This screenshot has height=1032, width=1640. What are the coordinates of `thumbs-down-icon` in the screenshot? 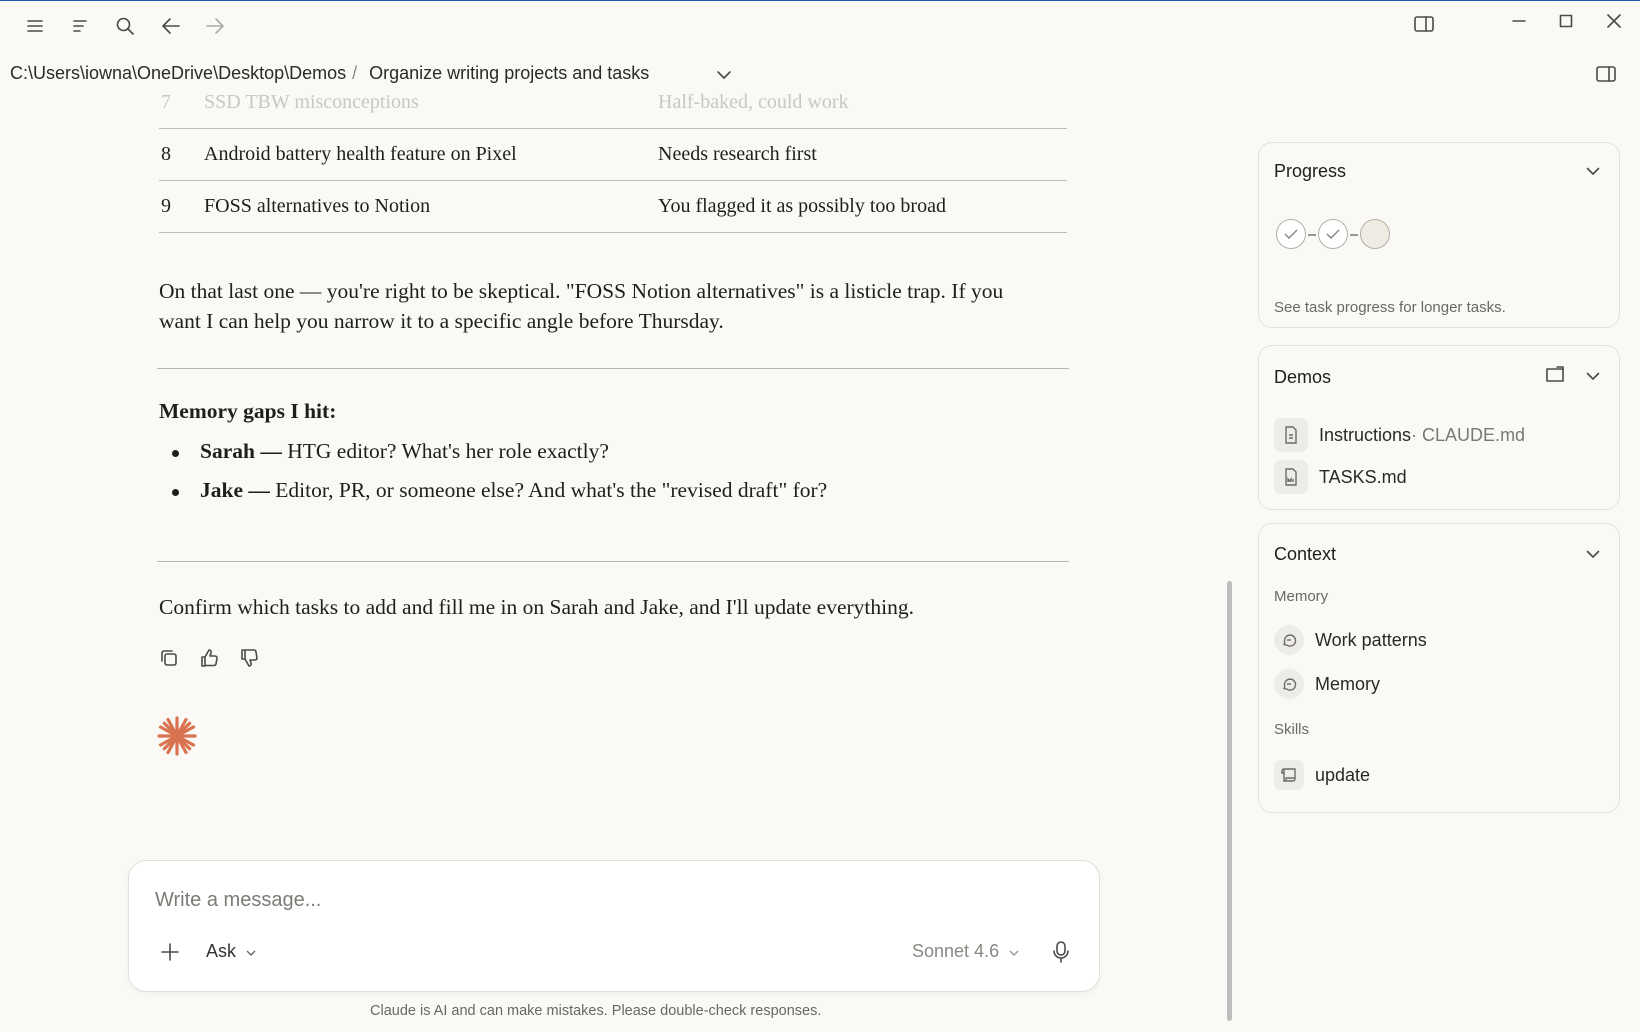 It's located at (249, 658).